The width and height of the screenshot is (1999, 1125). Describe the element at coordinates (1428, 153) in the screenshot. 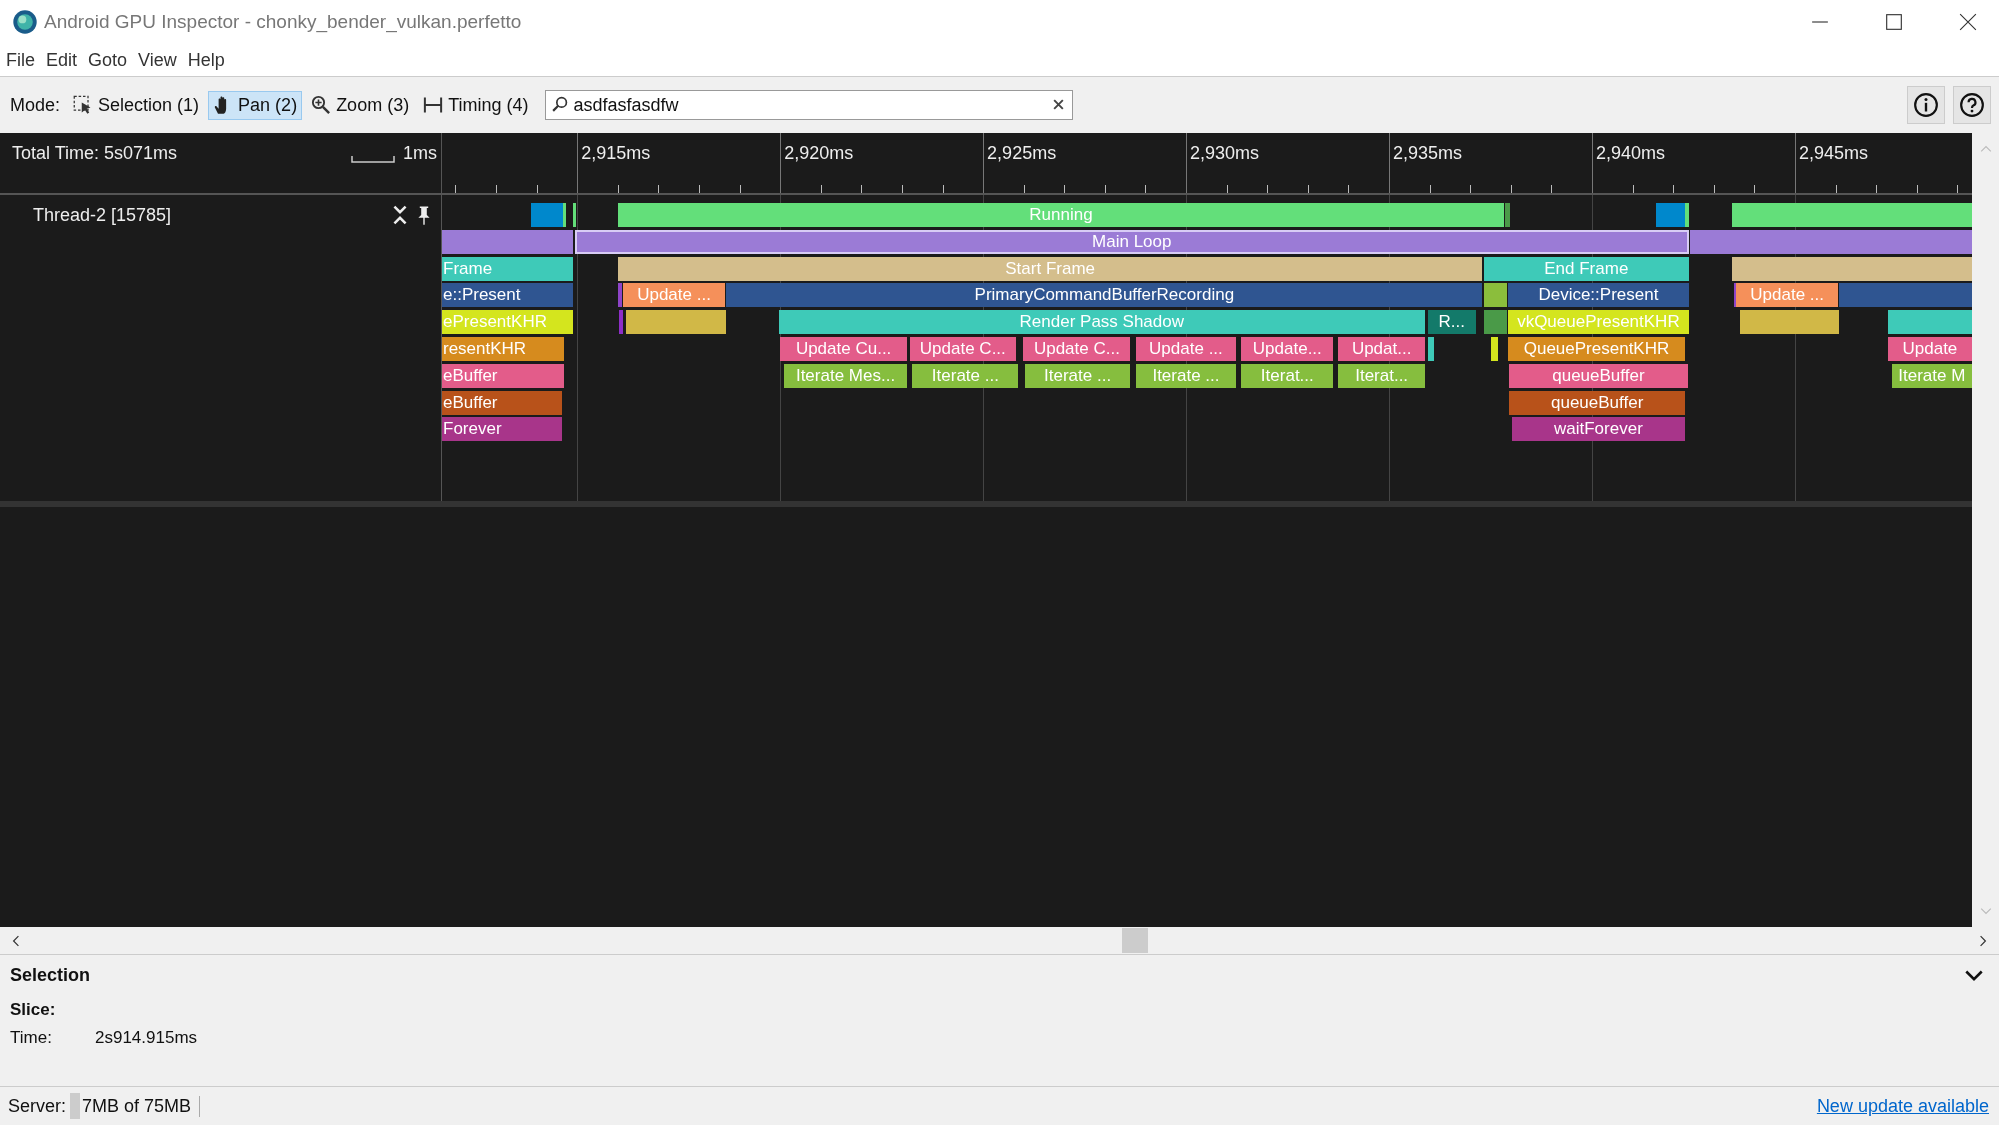

I see `time-tick-label: 2,935ms` at that location.